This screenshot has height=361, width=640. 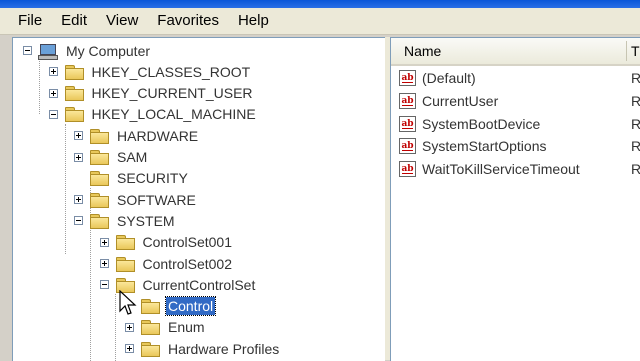 What do you see at coordinates (30, 21) in the screenshot?
I see `menu-file: File` at bounding box center [30, 21].